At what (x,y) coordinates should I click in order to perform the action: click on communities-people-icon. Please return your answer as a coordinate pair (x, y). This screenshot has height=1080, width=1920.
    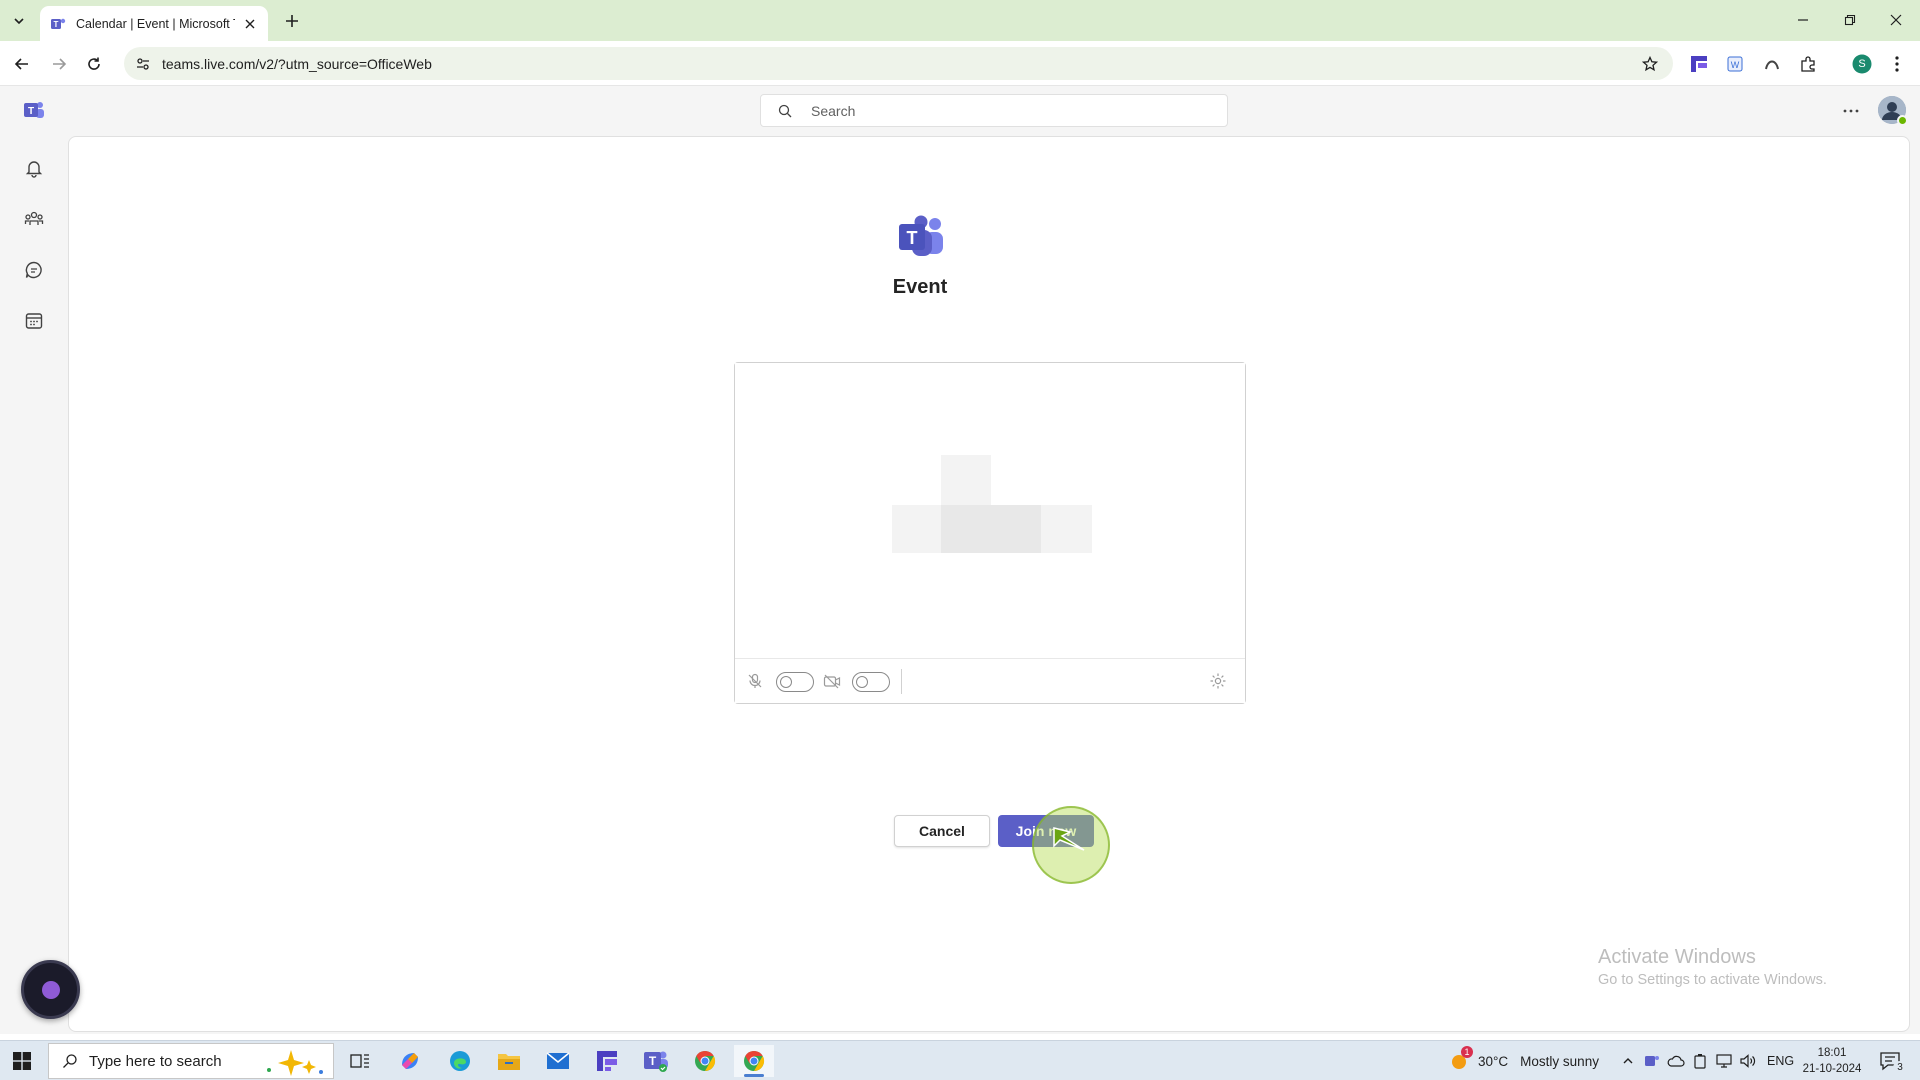
    Looking at the image, I should click on (34, 219).